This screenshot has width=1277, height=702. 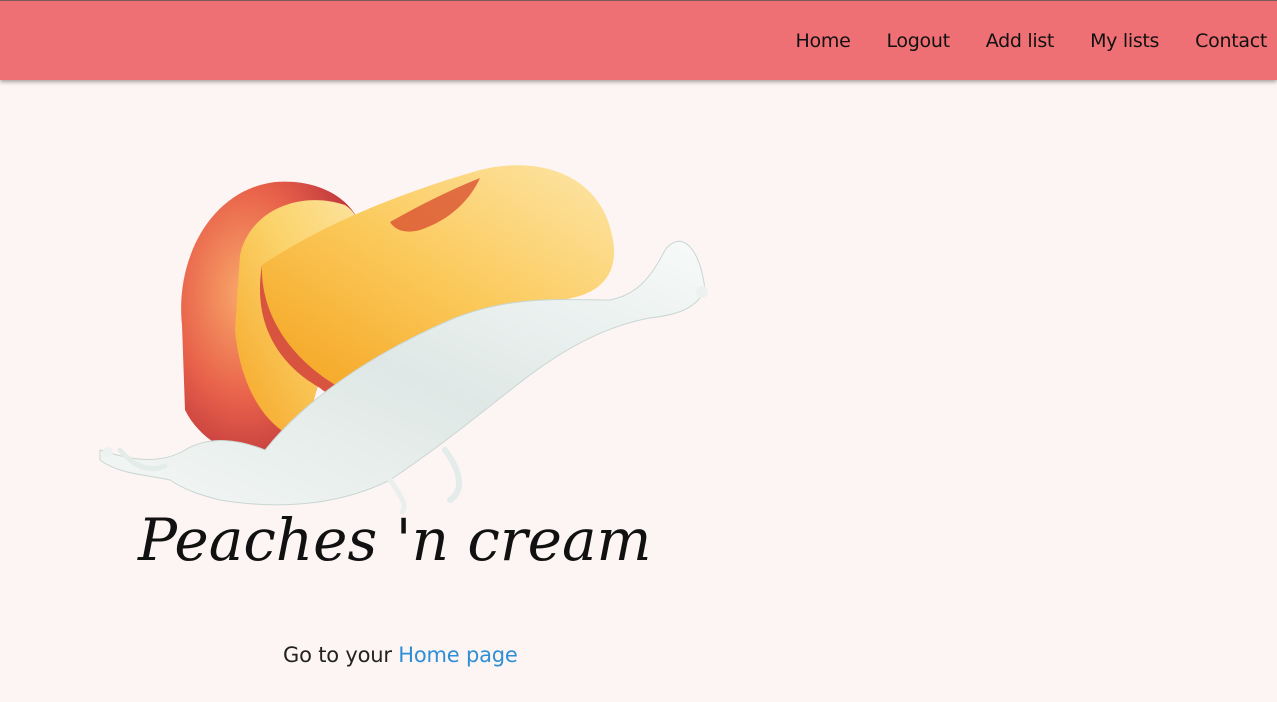 I want to click on main-nav: Home Logout Add list My lists Contact, so click(x=1014, y=41).